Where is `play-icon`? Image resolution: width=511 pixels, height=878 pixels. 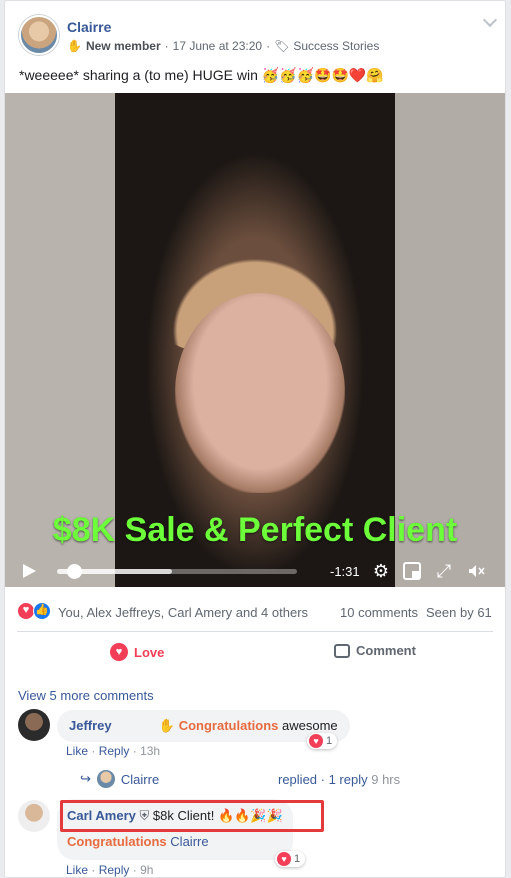 play-icon is located at coordinates (29, 571).